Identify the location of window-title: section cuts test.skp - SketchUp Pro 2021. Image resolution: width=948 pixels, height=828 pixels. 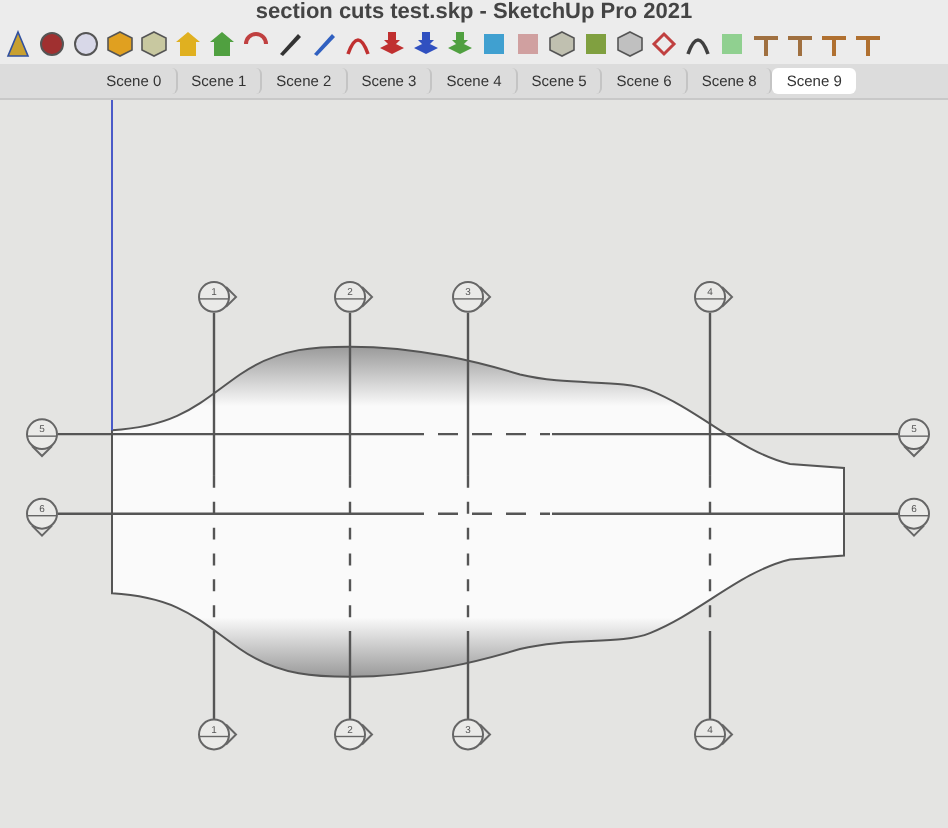
(474, 12).